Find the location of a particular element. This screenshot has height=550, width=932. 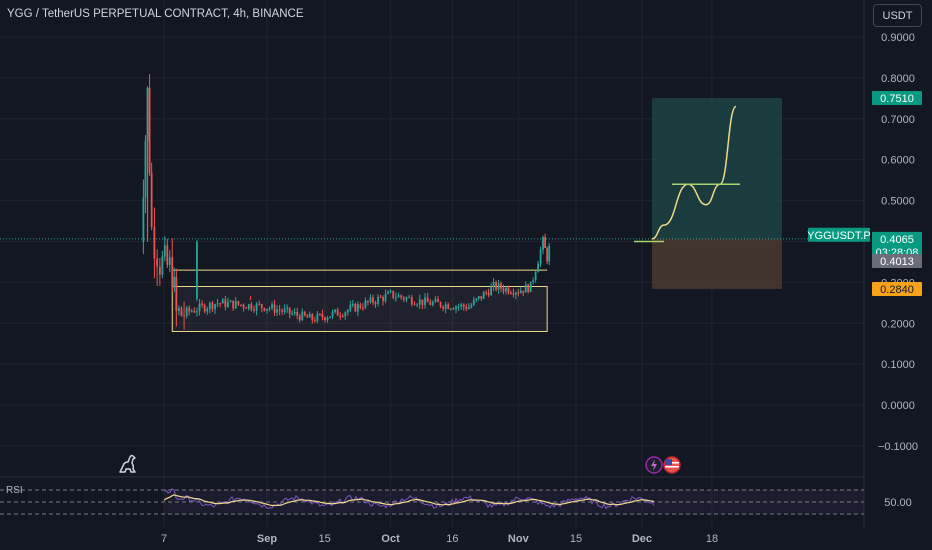

price-tick-label: 0.9000 is located at coordinates (898, 38).